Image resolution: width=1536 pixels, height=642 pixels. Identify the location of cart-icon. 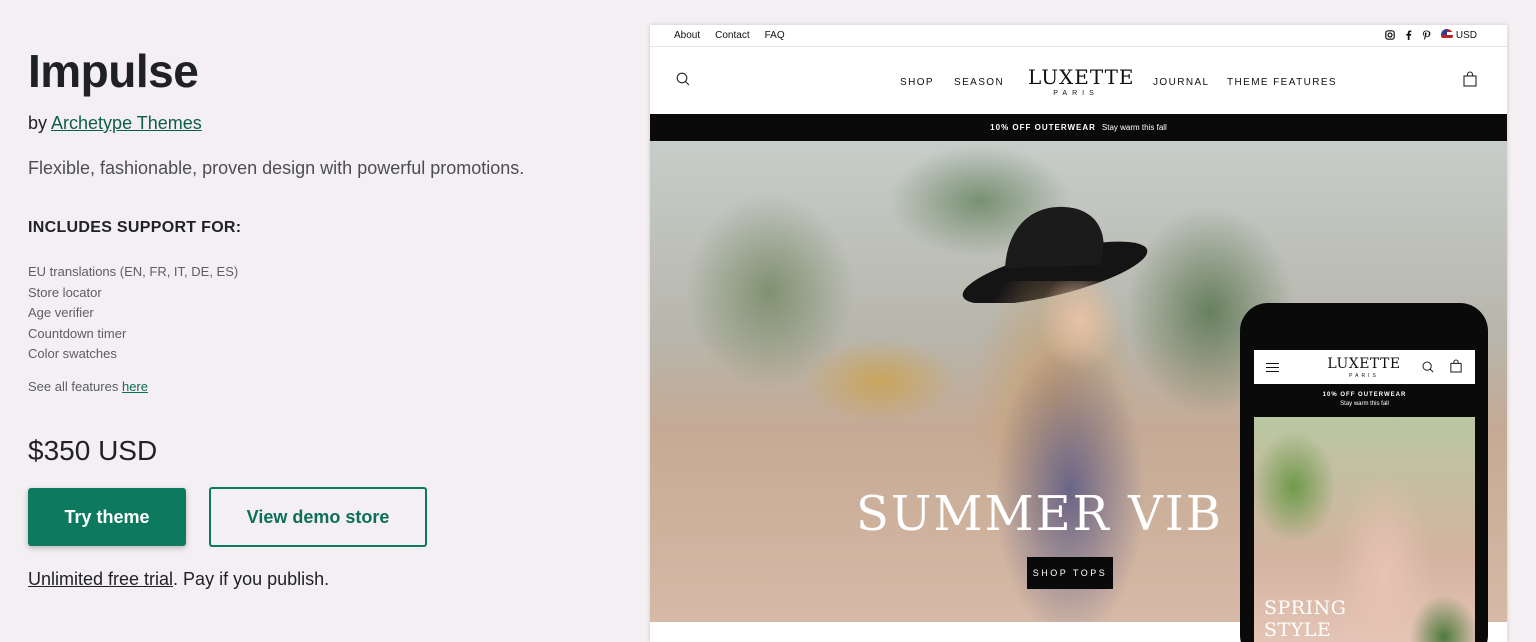
(1470, 79).